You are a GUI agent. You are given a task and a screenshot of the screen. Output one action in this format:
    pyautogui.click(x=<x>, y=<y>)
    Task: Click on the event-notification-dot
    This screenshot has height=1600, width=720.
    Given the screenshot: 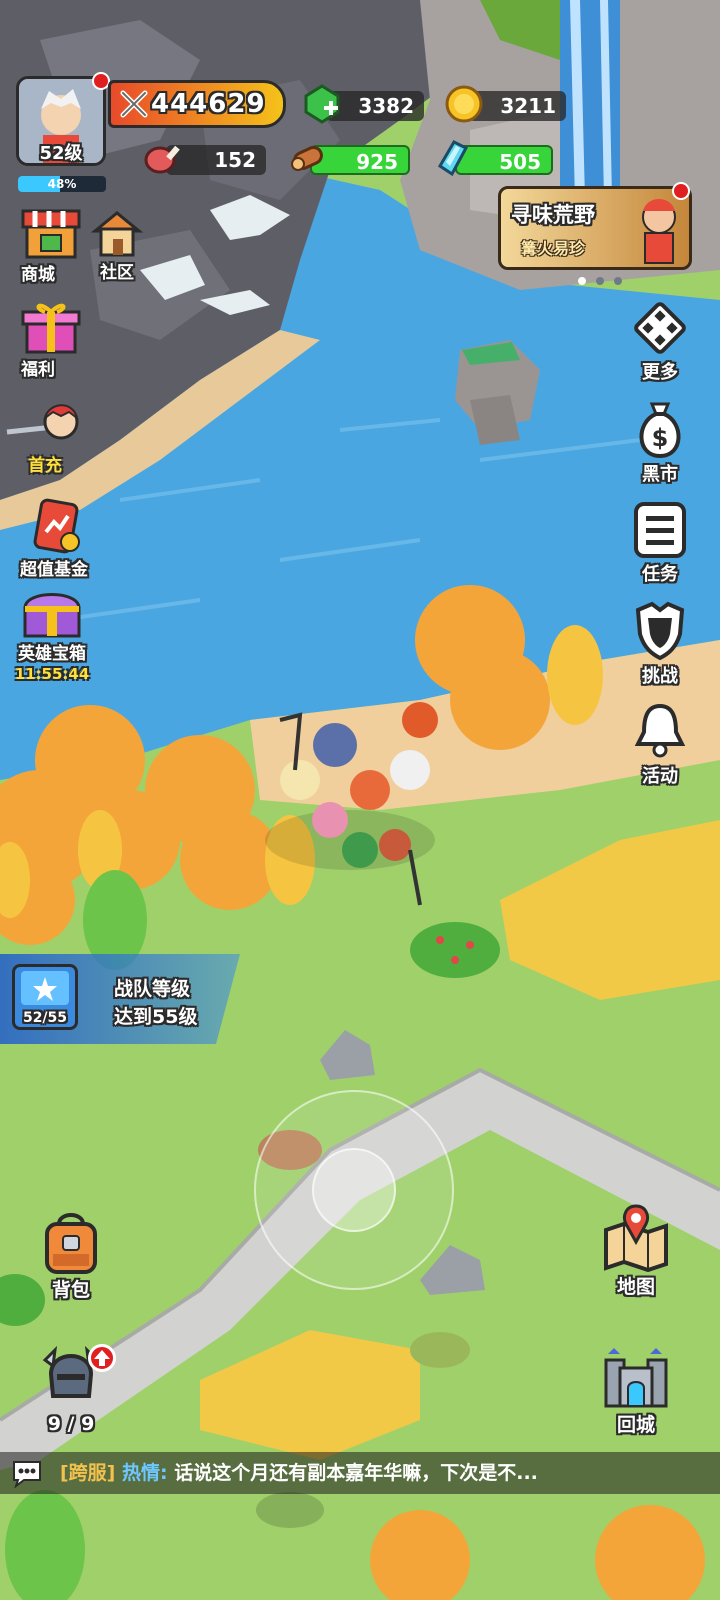 What is the action you would take?
    pyautogui.click(x=681, y=191)
    